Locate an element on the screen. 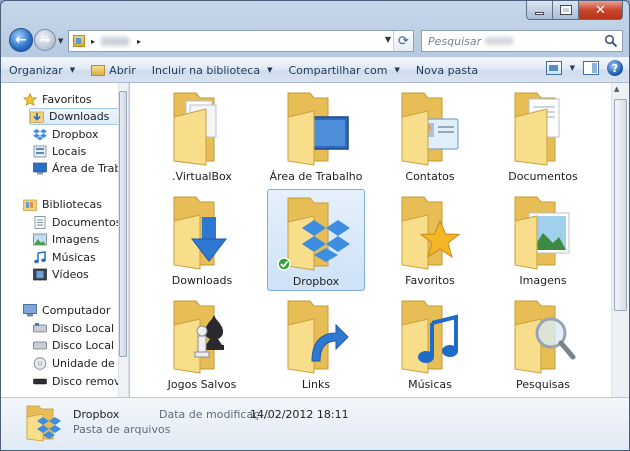  sidebar-libraries-header: Bibliotecas is located at coordinates (62, 204).